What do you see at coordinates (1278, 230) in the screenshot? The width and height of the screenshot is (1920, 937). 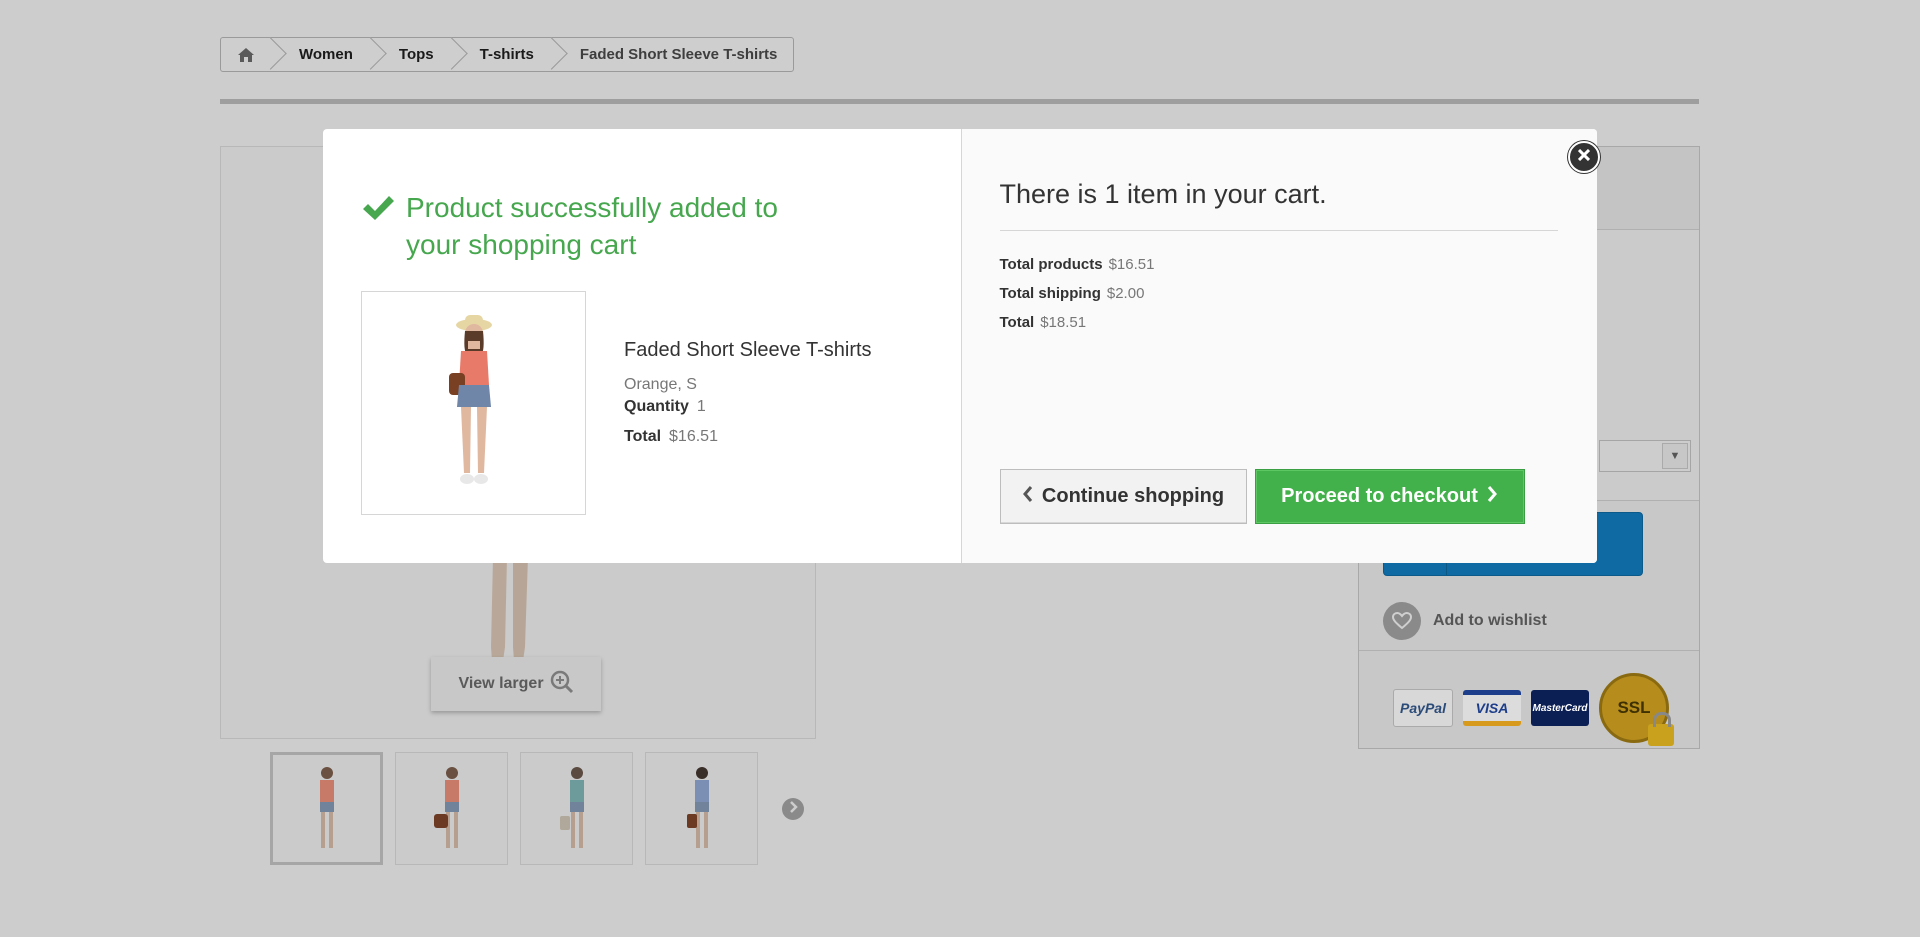 I see `cart-divider` at bounding box center [1278, 230].